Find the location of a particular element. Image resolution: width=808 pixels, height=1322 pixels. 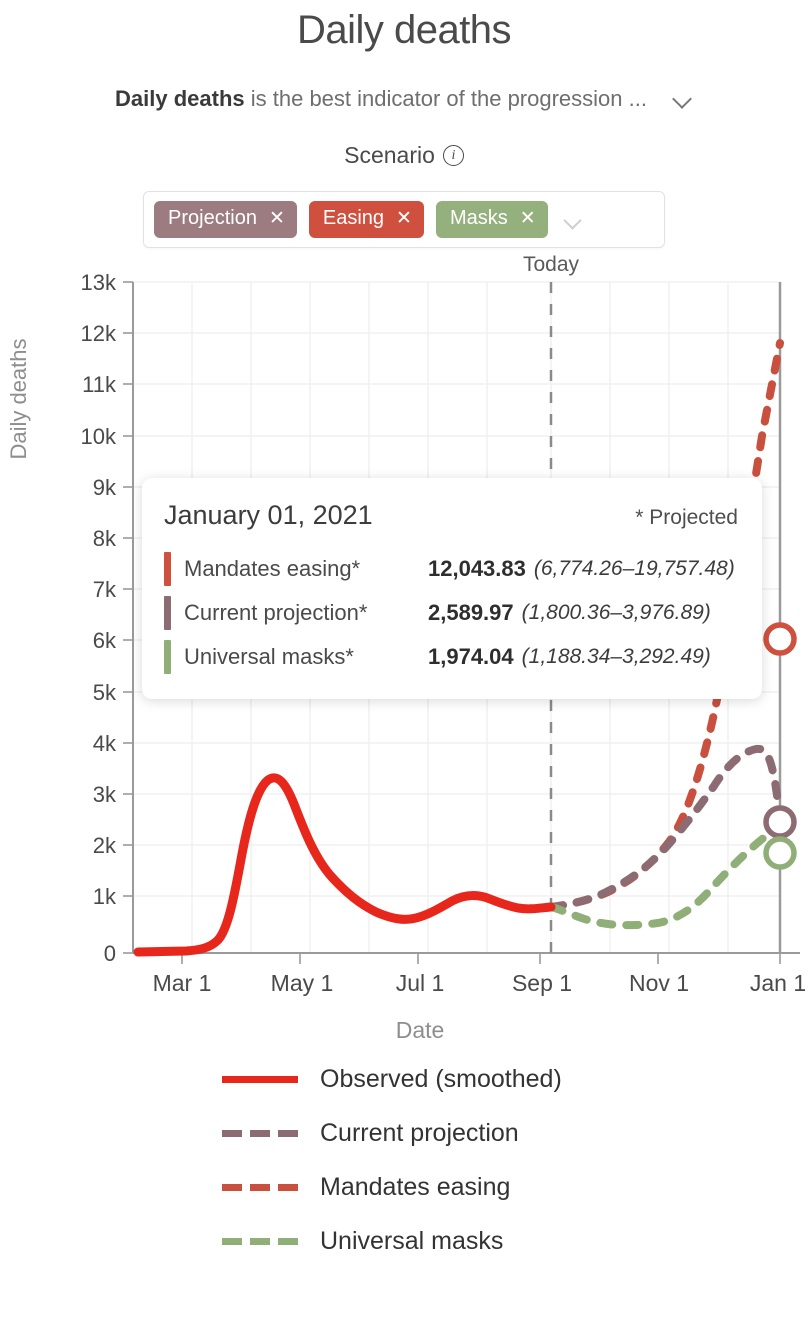

y-tick-marks is located at coordinates (128, 617).